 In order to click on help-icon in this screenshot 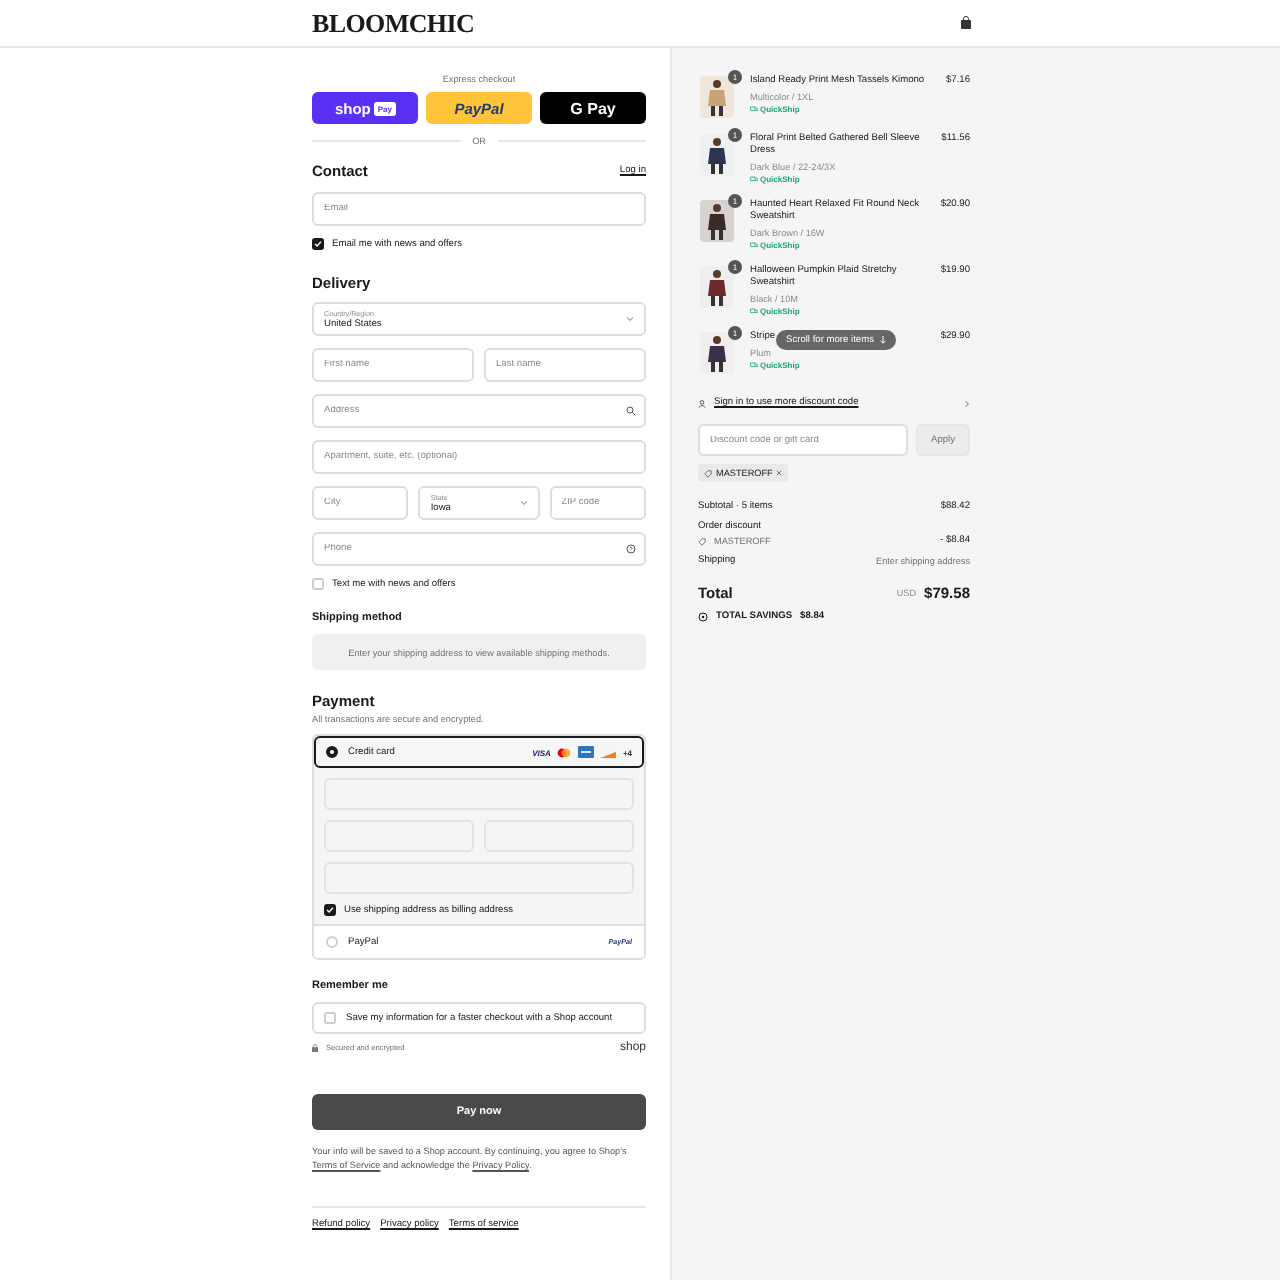, I will do `click(631, 549)`.